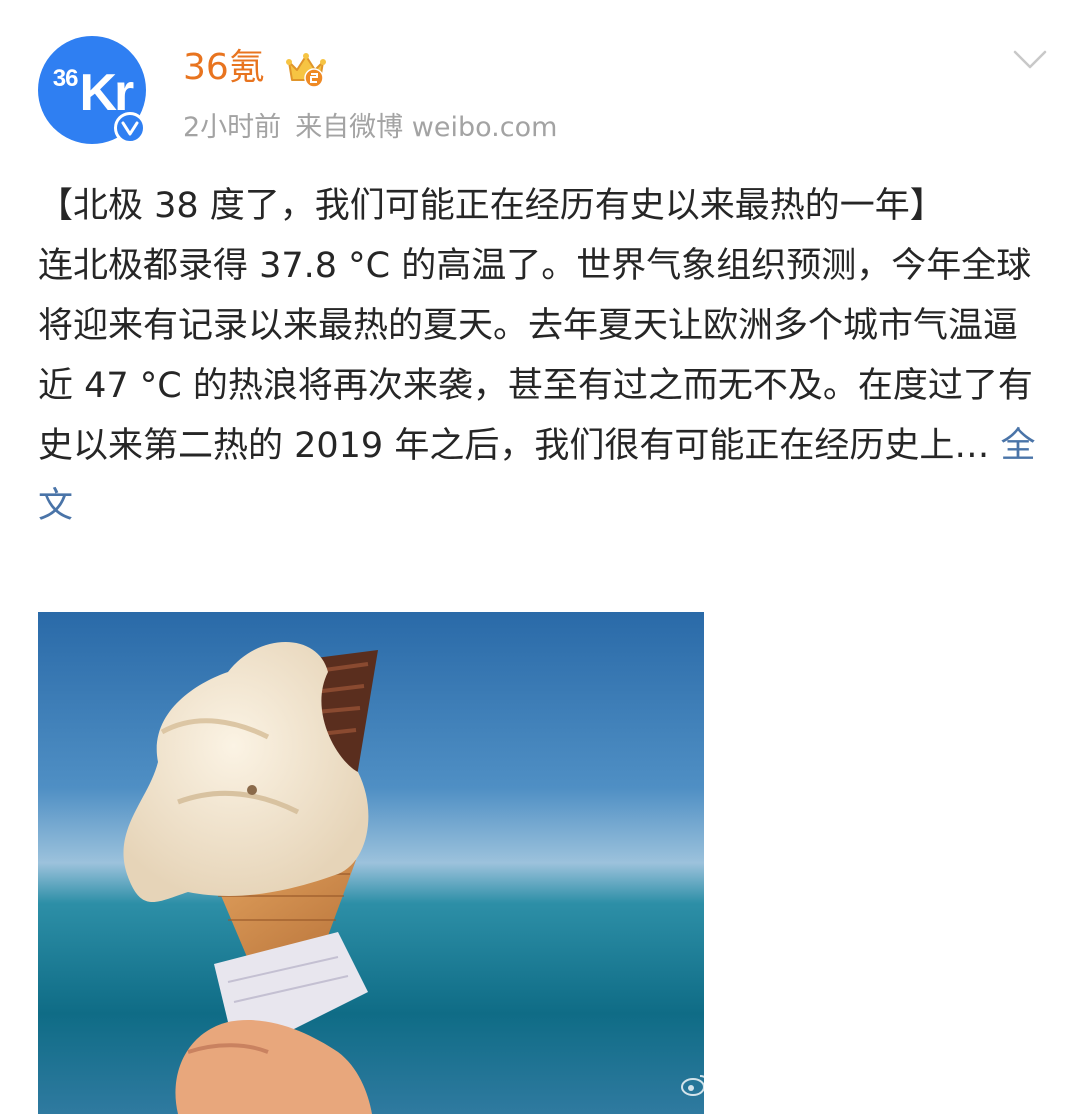 This screenshot has width=1080, height=1114. Describe the element at coordinates (426, 127) in the screenshot. I see `post-source: 来自微博 weibo.com` at that location.